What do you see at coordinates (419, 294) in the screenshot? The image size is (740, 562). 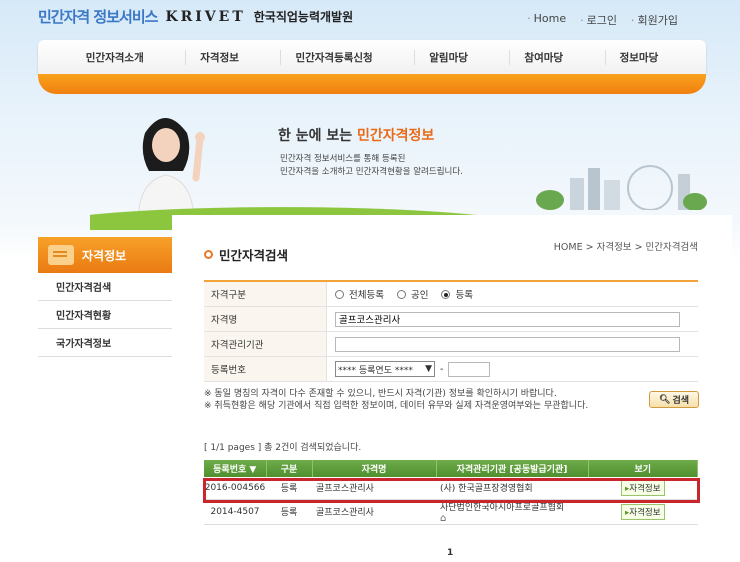 I see `radio-official-label: 공인` at bounding box center [419, 294].